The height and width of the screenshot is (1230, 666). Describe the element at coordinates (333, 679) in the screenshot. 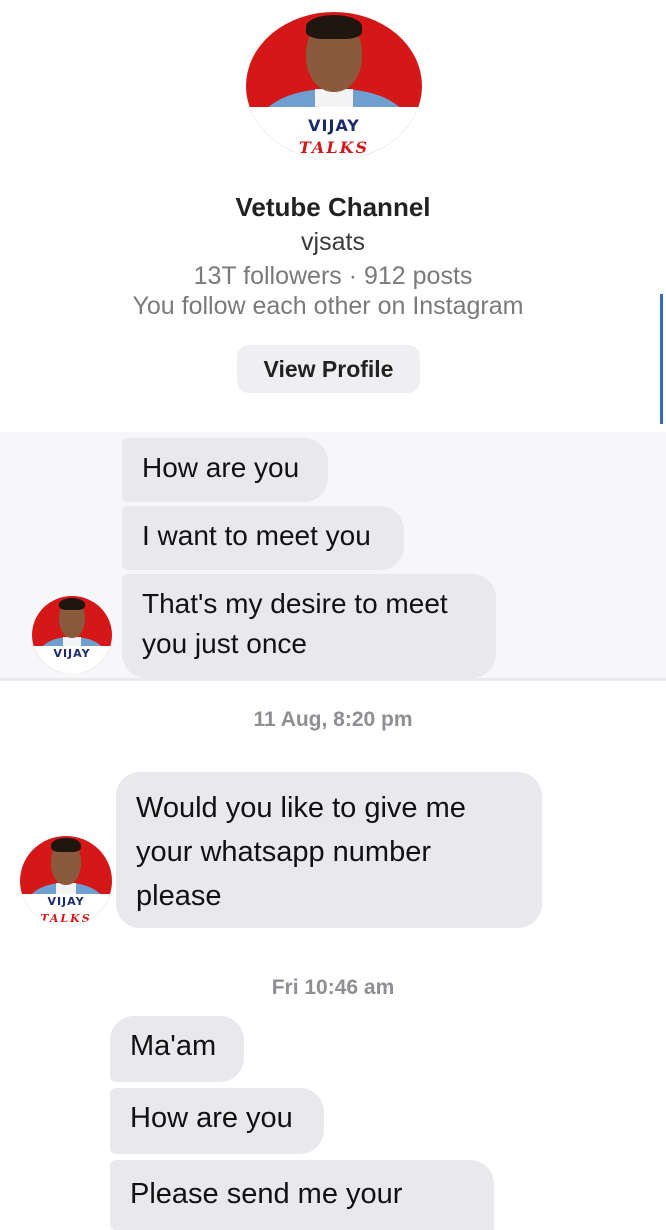

I see `screenshot-divider` at that location.